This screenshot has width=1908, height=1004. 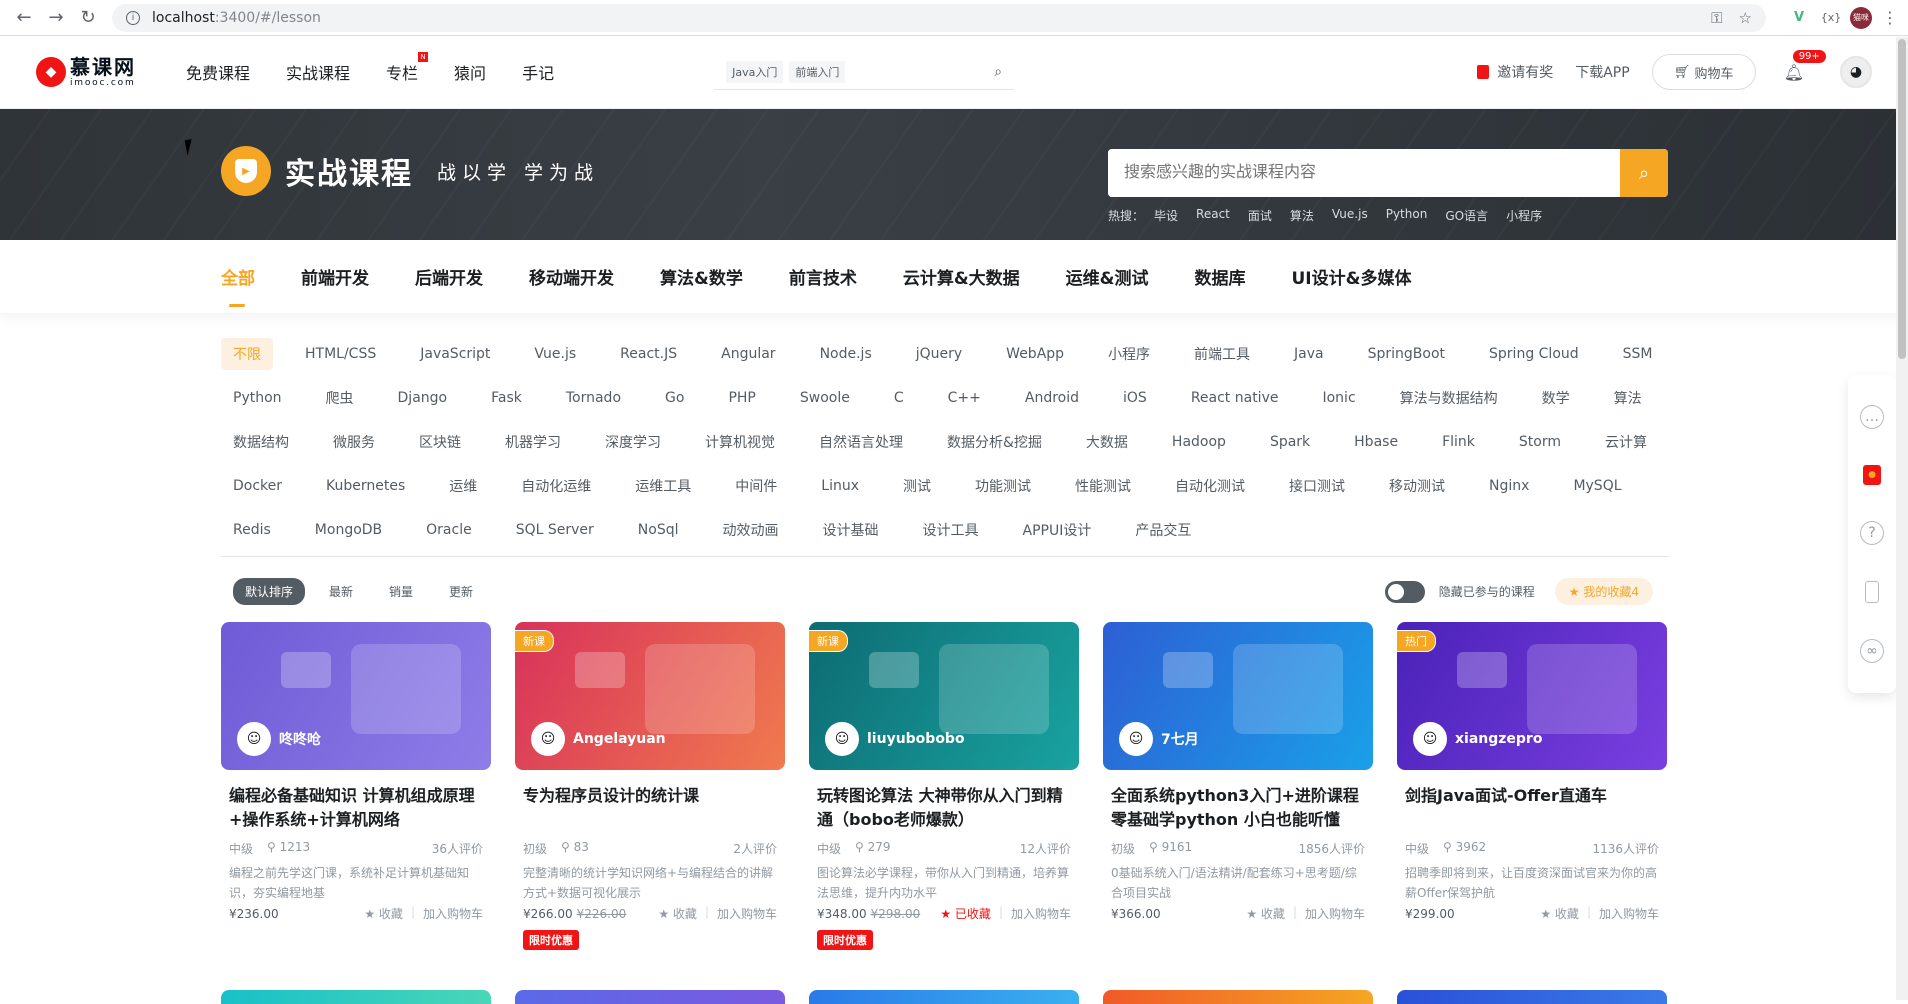 What do you see at coordinates (1317, 486) in the screenshot?
I see `tag-filter: 接口测试` at bounding box center [1317, 486].